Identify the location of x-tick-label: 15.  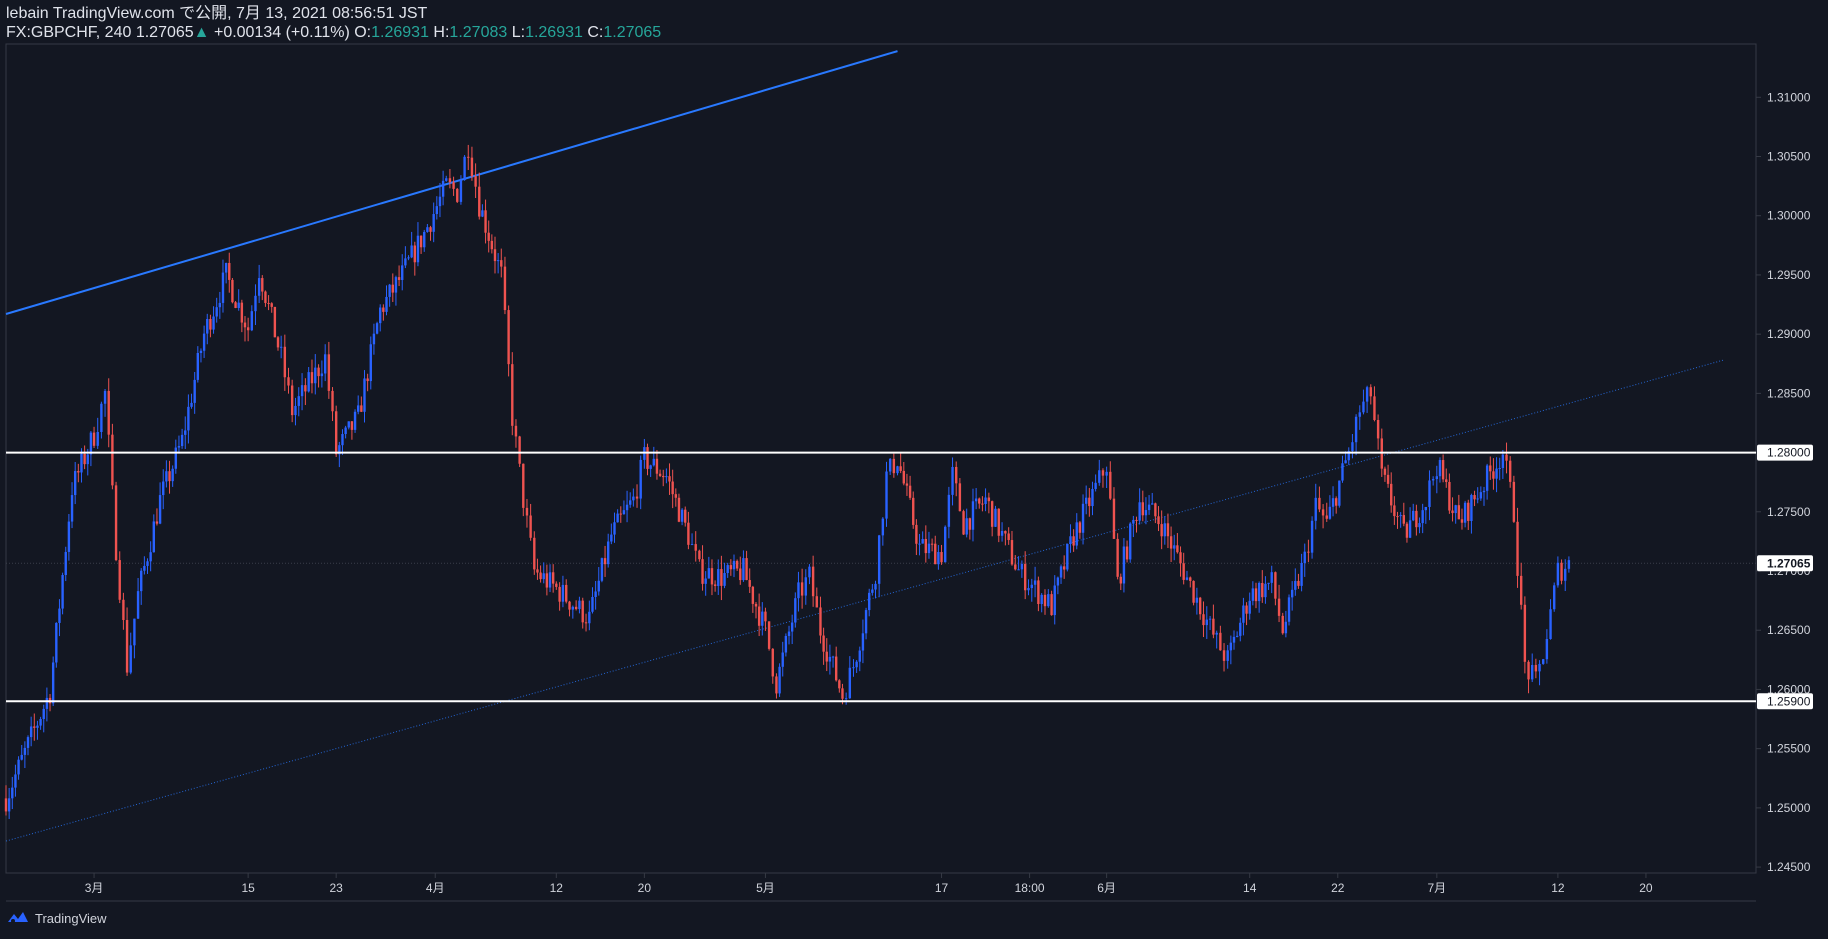
(248, 888).